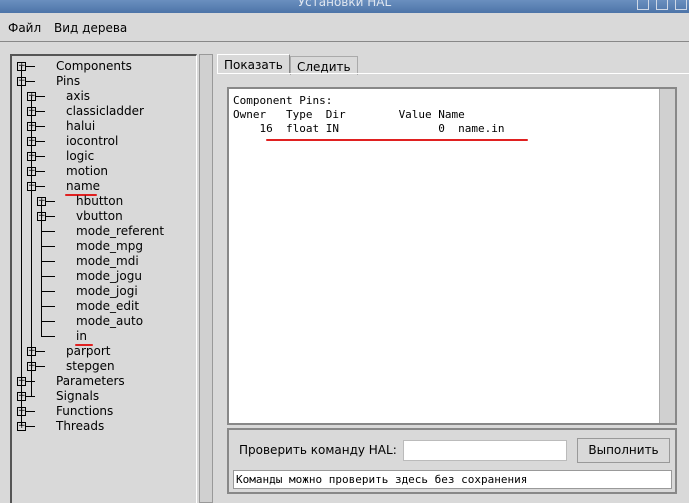 The image size is (689, 503). Describe the element at coordinates (92, 141) in the screenshot. I see `tree-item: iocontrol` at that location.